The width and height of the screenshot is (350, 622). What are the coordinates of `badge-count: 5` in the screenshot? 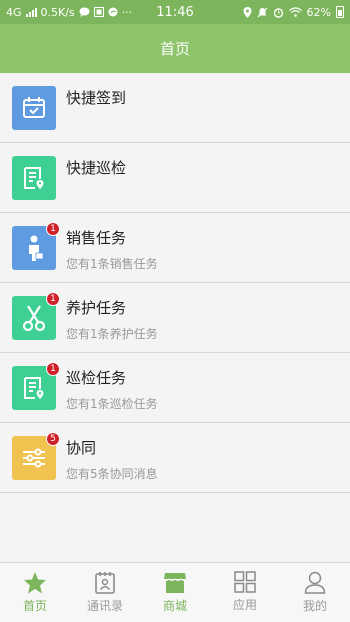 It's located at (53, 439).